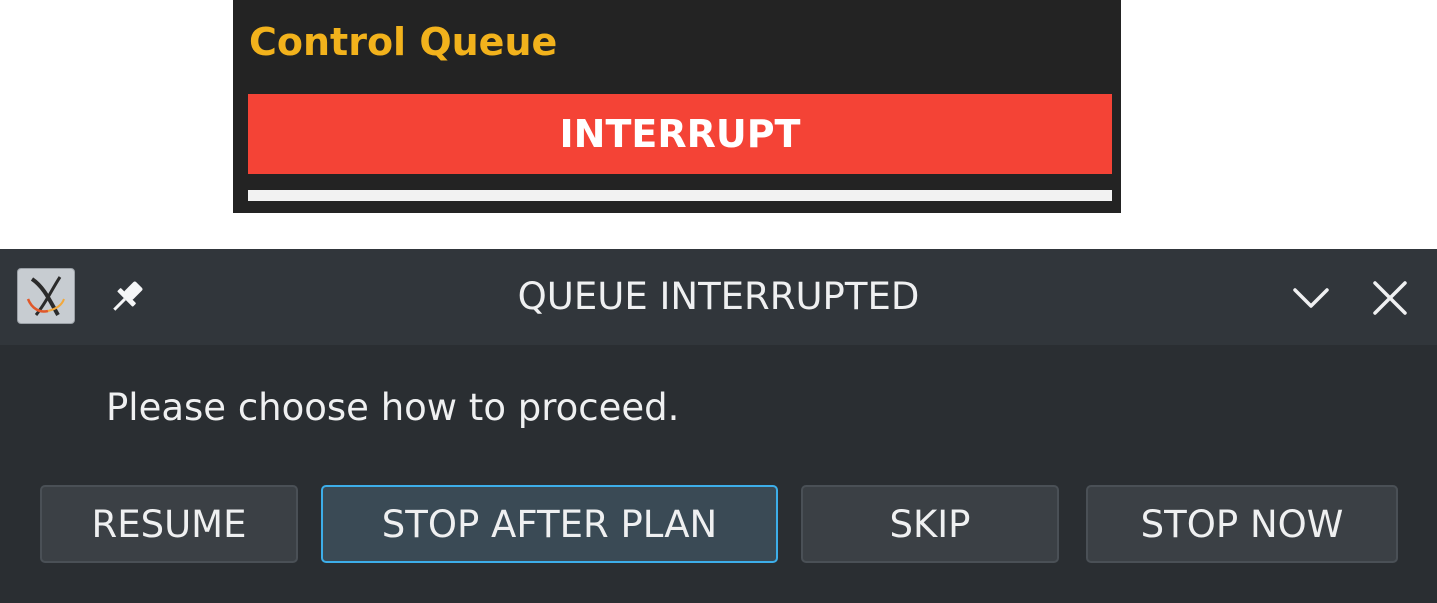  I want to click on skip-button: SKIP, so click(930, 524).